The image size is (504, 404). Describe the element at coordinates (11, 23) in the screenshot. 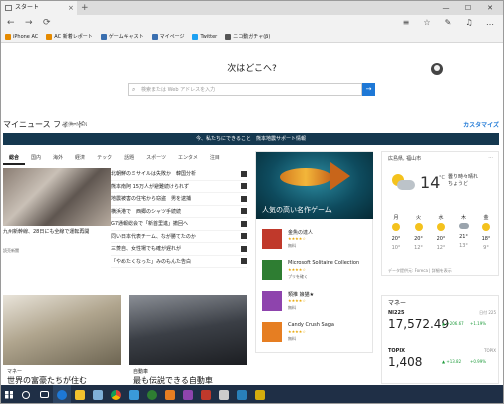

I see `back-button: ←` at that location.